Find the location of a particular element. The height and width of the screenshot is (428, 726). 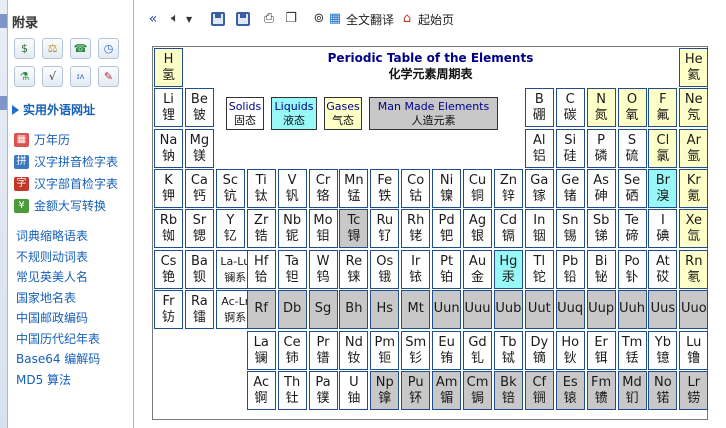

scale-icon: ⚖ is located at coordinates (52, 48).